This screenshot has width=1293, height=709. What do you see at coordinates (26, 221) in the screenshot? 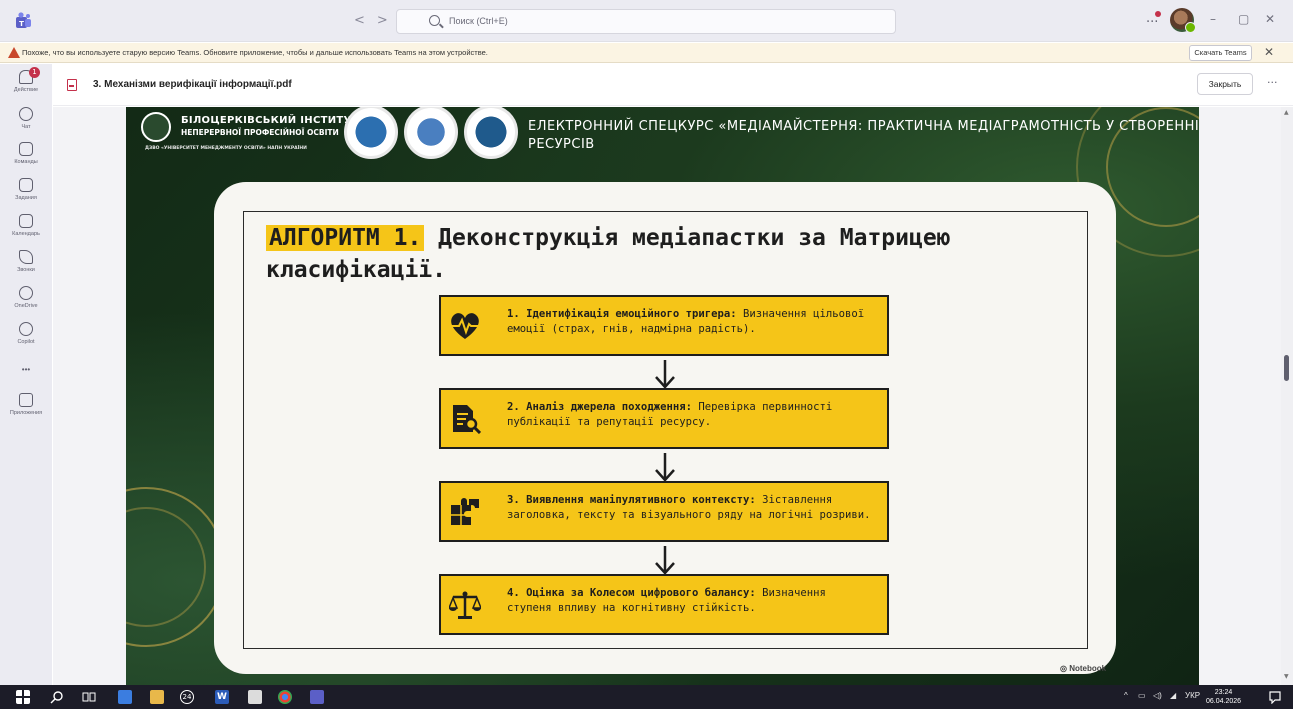
I see `calendar-icon` at bounding box center [26, 221].